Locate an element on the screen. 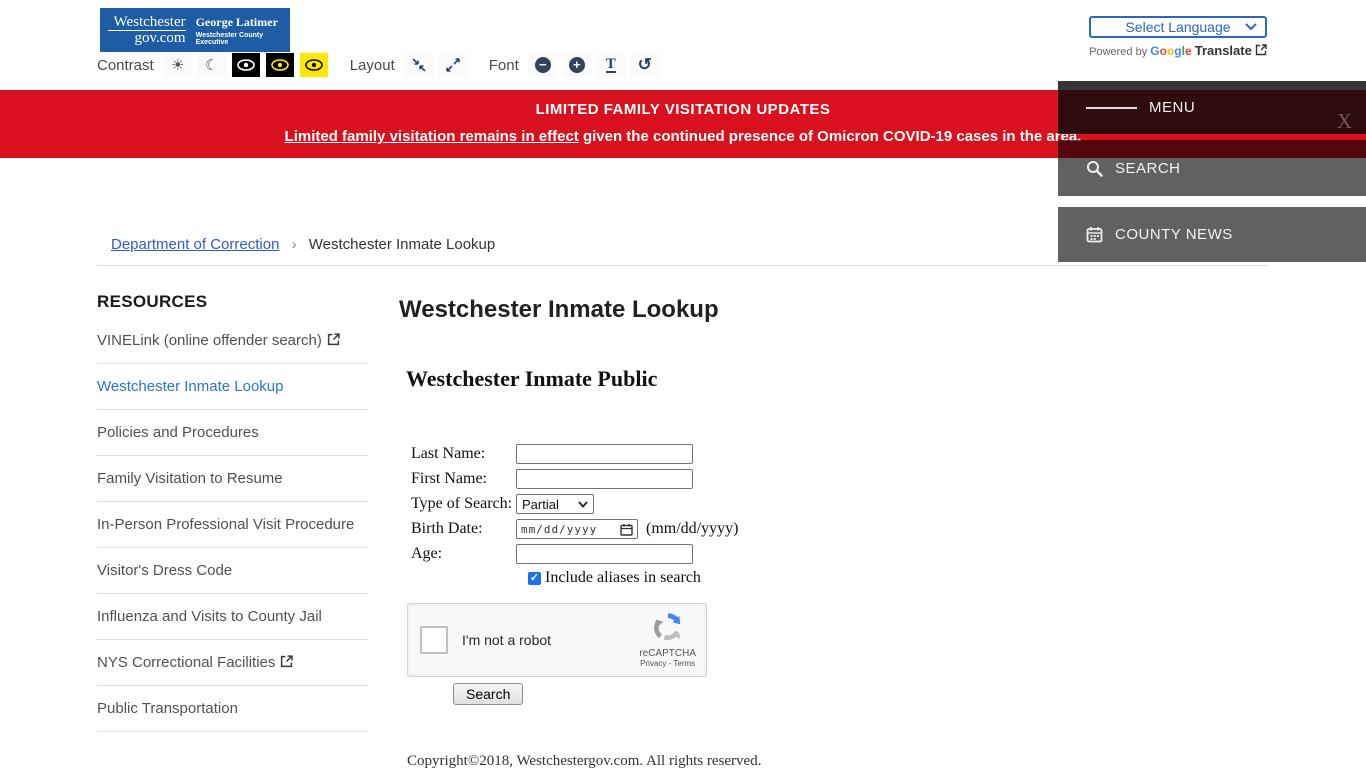 This screenshot has width=1366, height=770. layout-expand-button is located at coordinates (452, 65).